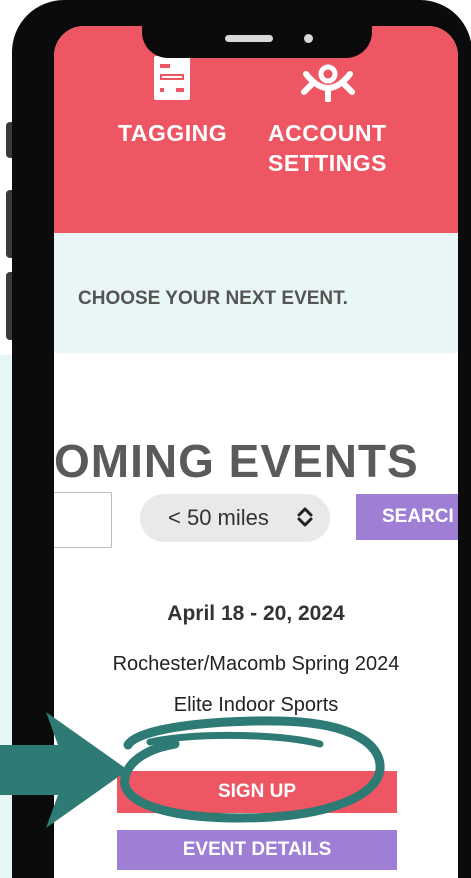  Describe the element at coordinates (213, 298) in the screenshot. I see `banner-text: CHOOSE YOUR NEXT EVENT.` at that location.